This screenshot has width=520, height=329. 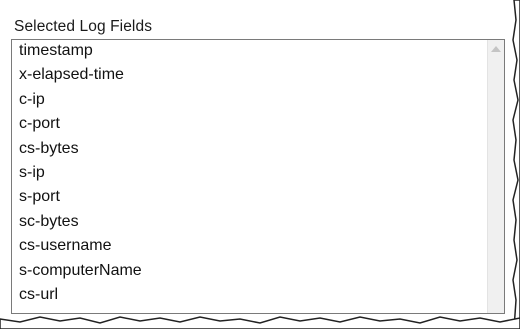 I want to click on torn-edge-right, so click(x=516, y=164).